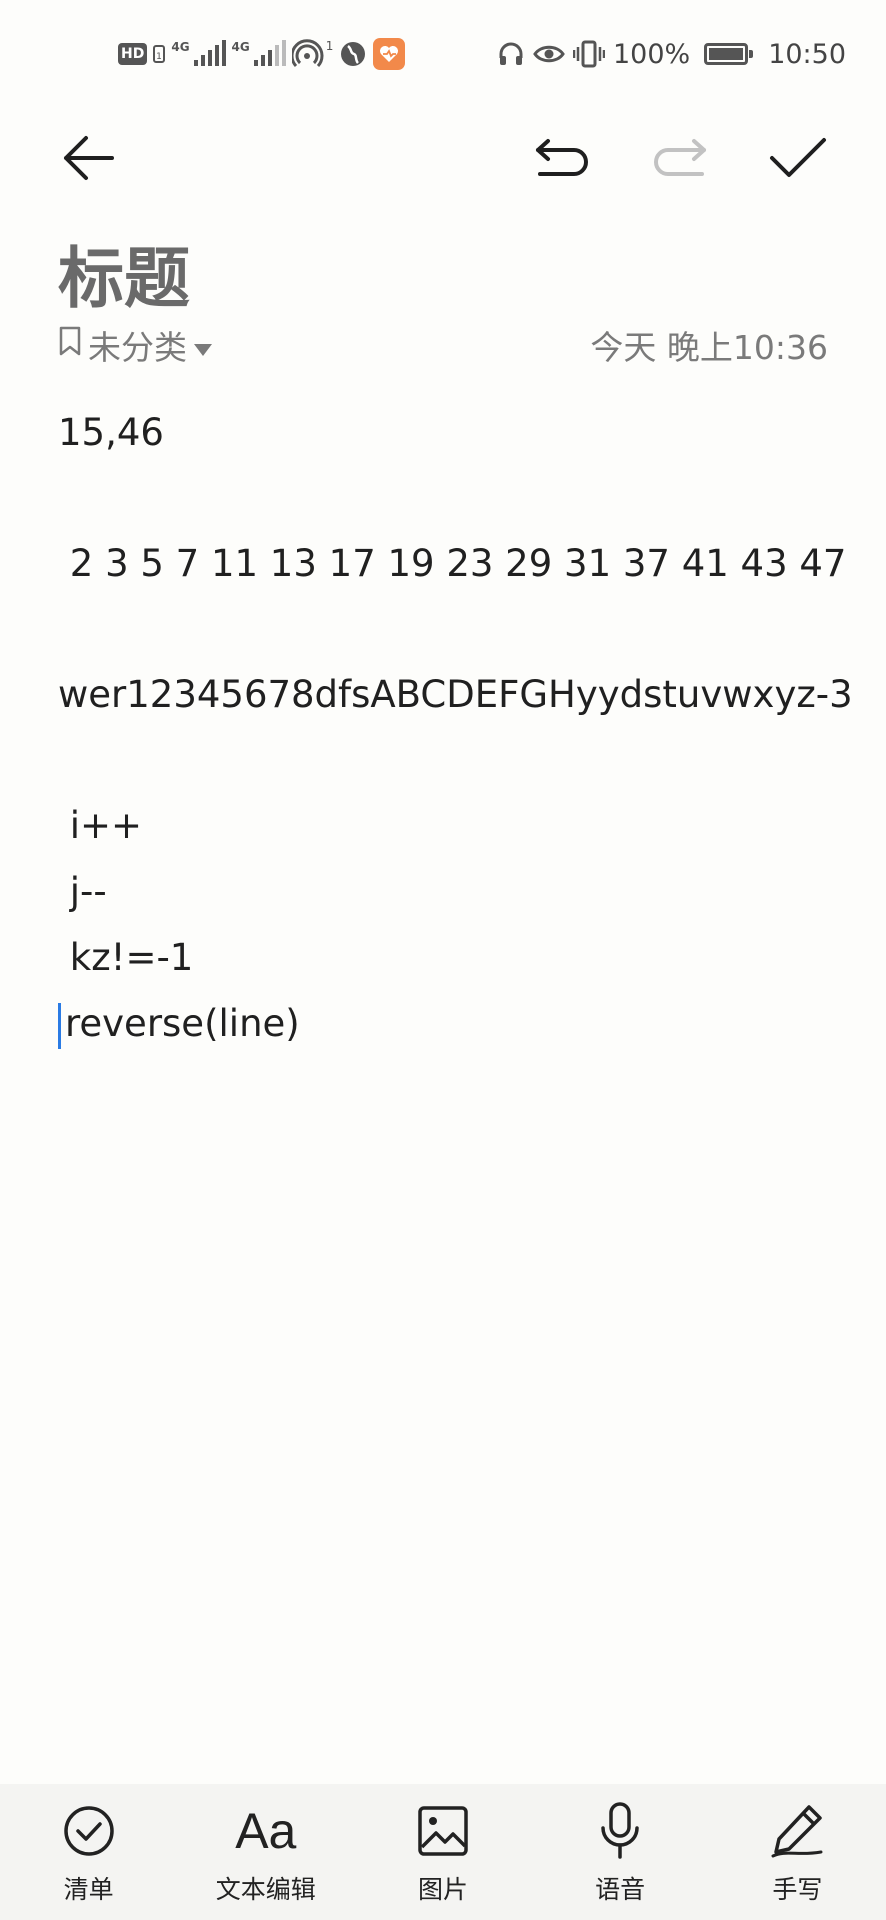  I want to click on note-title: 标题, so click(124, 273).